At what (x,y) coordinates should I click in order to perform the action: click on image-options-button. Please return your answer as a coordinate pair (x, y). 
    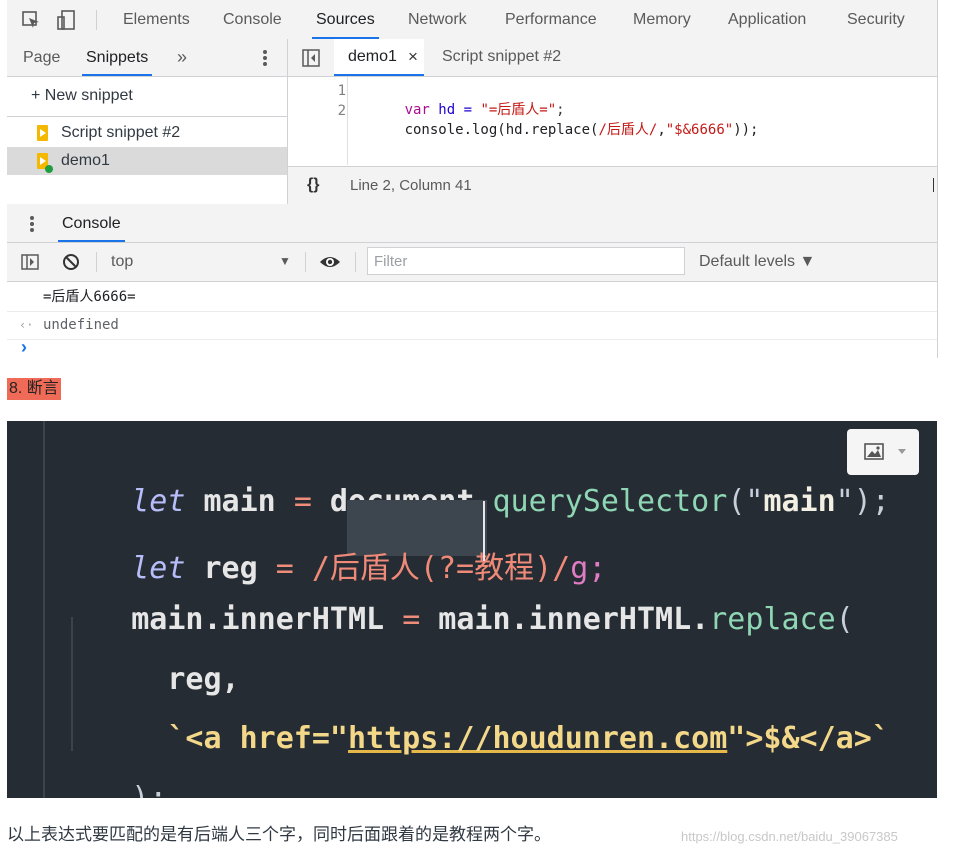
    Looking at the image, I should click on (883, 452).